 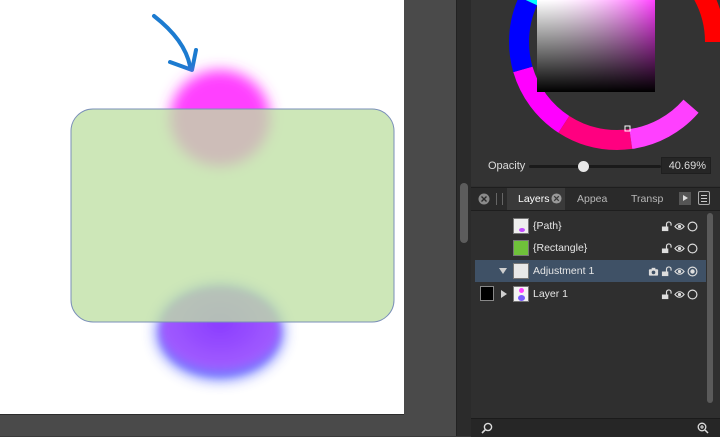 What do you see at coordinates (703, 428) in the screenshot?
I see `zoom-in-icon` at bounding box center [703, 428].